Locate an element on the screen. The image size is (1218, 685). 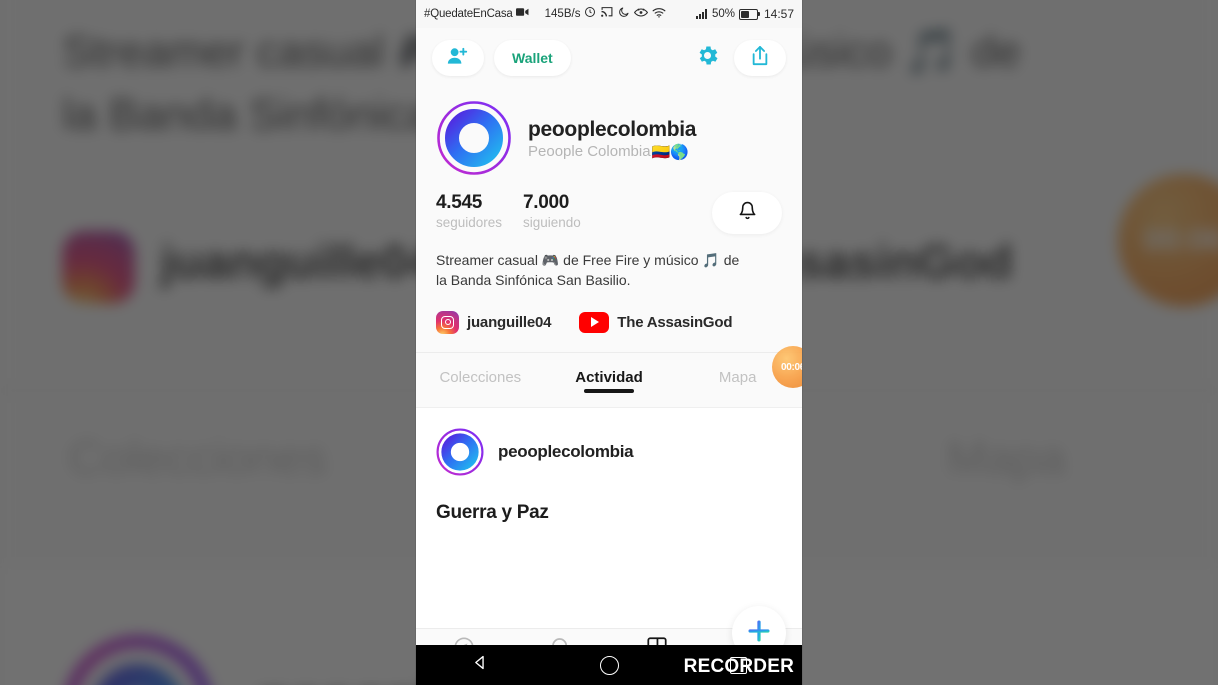
profile-header: peooplecolombia Peoople Colombia 🇨🇴🌎 is located at coordinates (609, 130).